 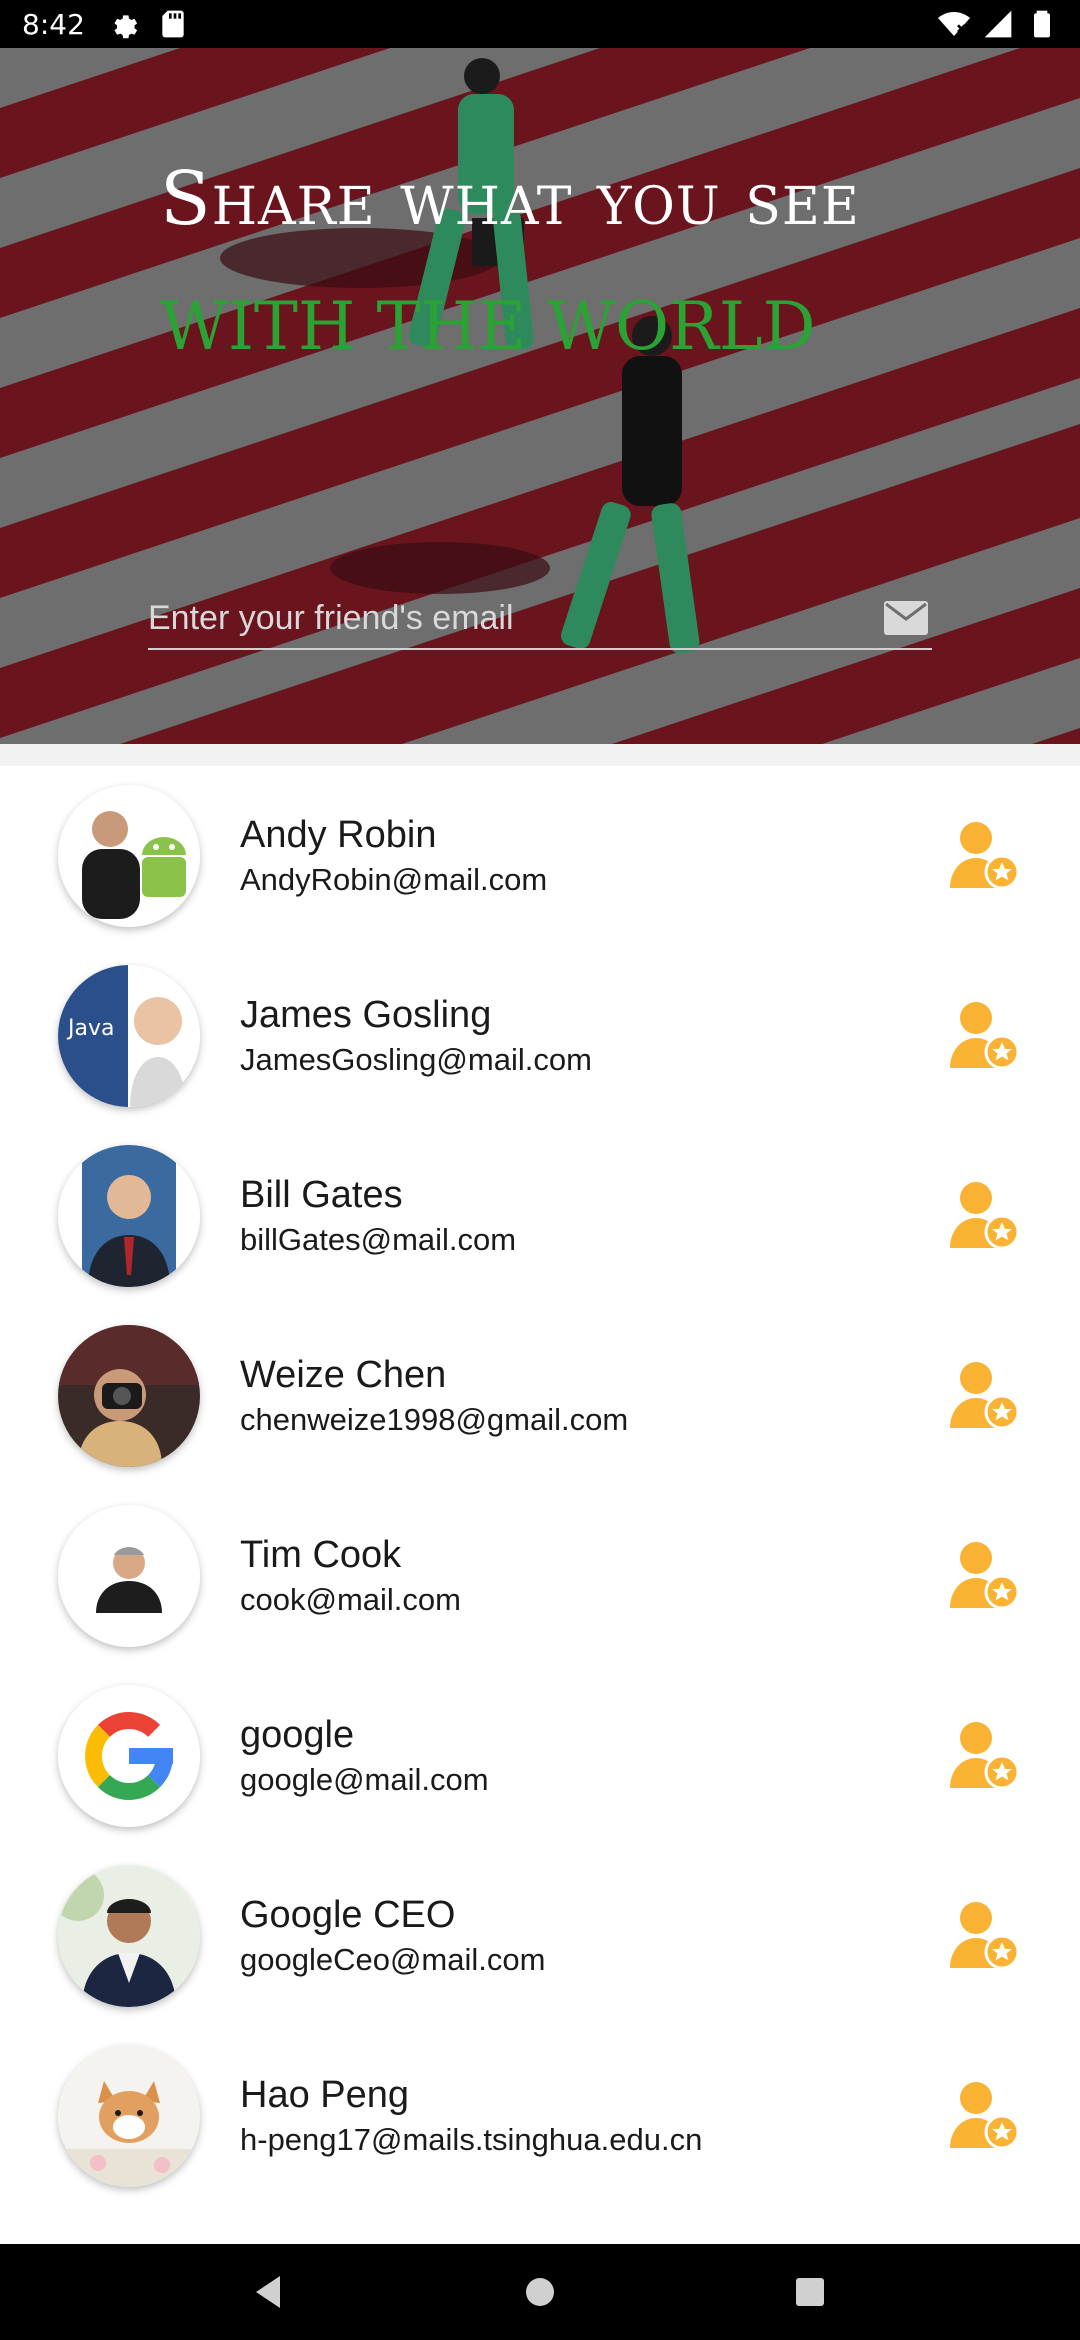 I want to click on google-logo-avatar, so click(x=129, y=1756).